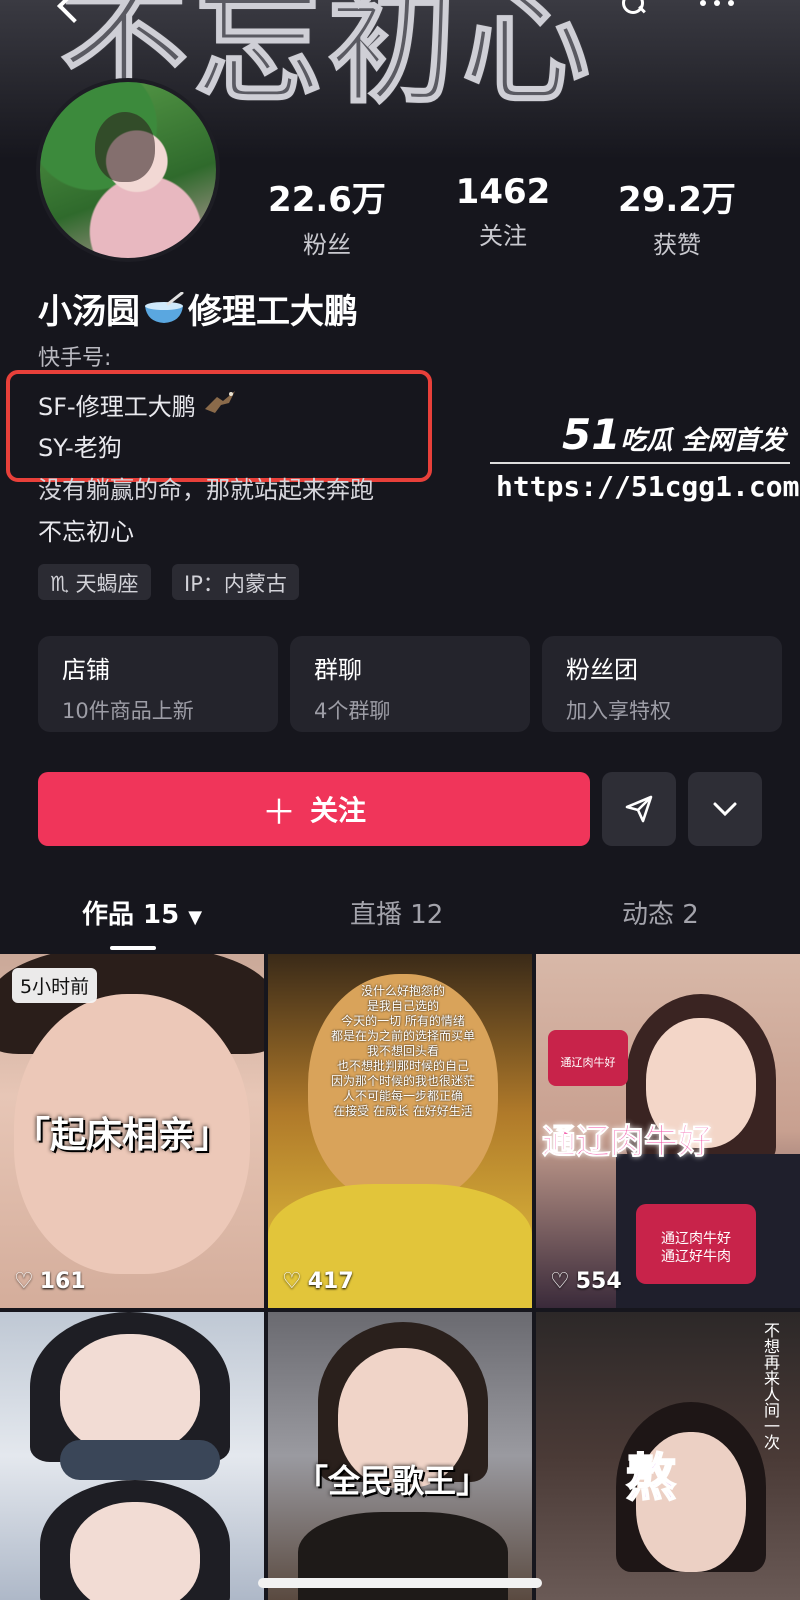  I want to click on card-subtitle: 10件商品上新, so click(128, 711).